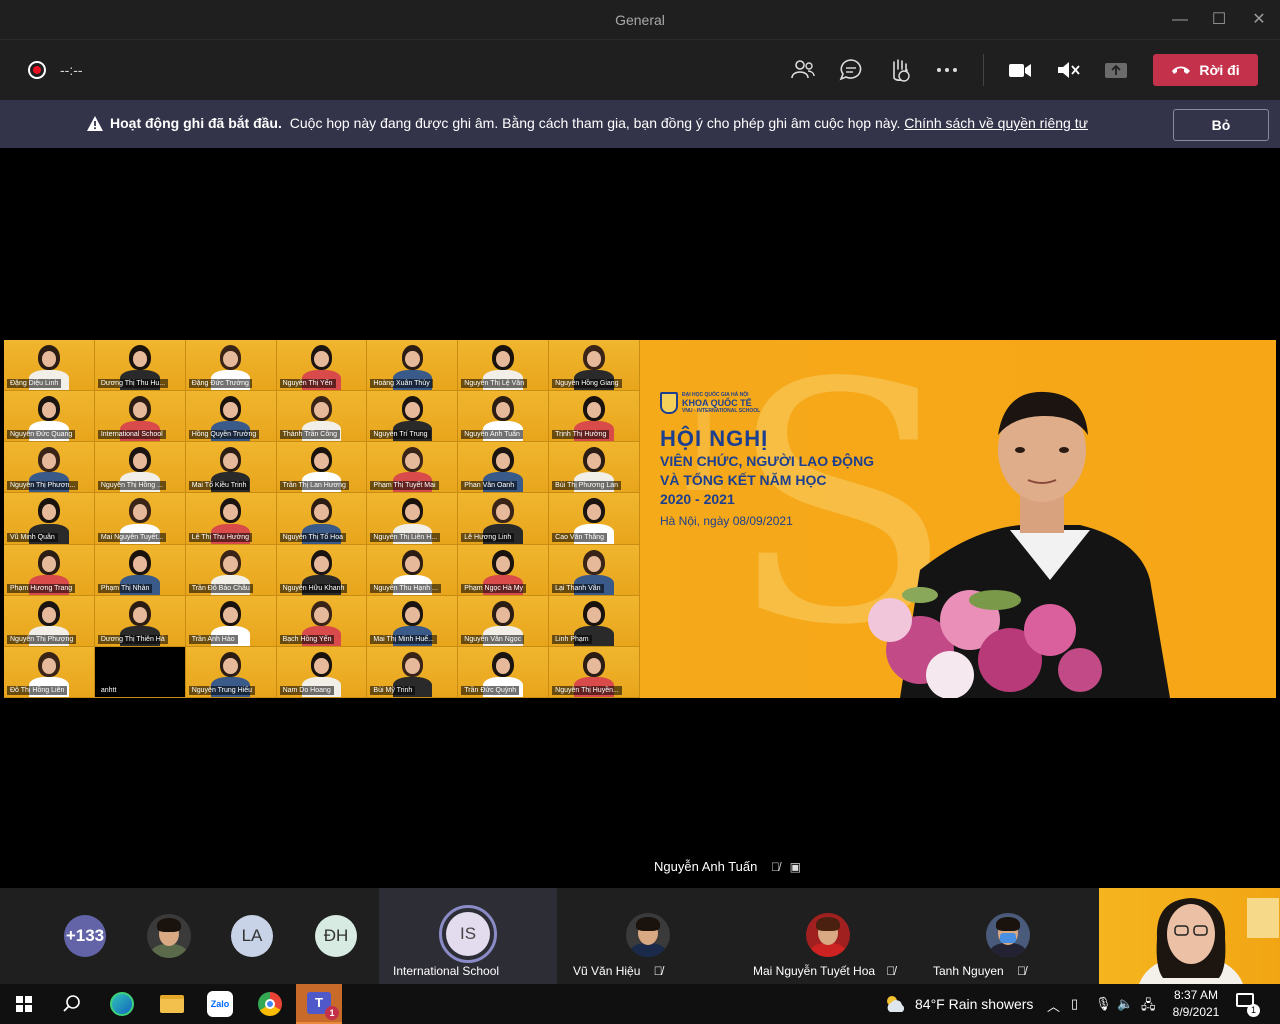 Image resolution: width=1280 pixels, height=1024 pixels. I want to click on volume-icon: 🔈, so click(1125, 1004).